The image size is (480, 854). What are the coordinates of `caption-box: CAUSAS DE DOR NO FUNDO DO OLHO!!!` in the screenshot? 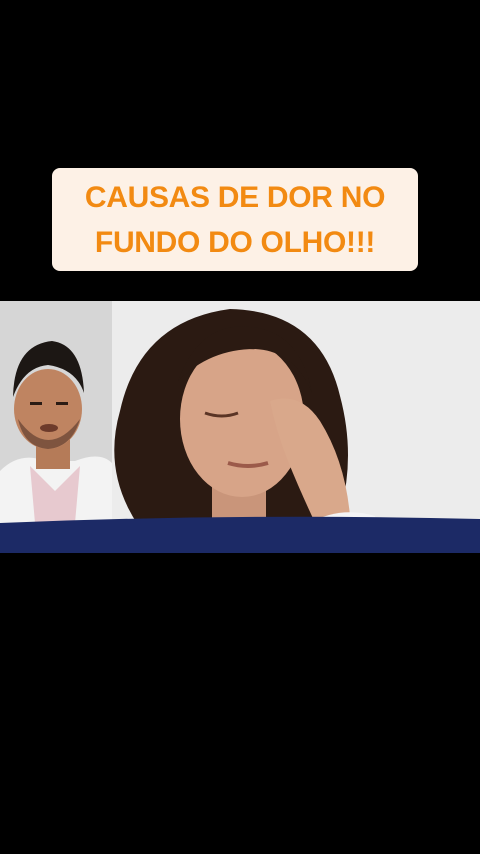 It's located at (235, 219).